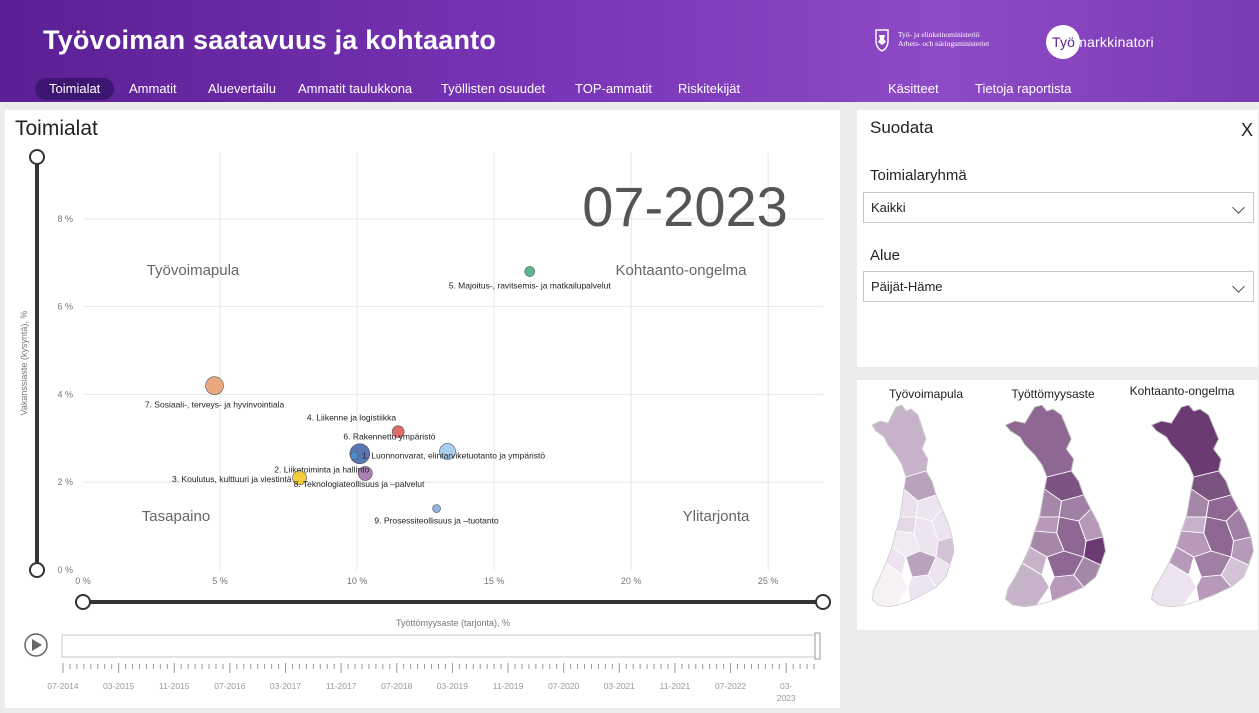 The height and width of the screenshot is (713, 1259). What do you see at coordinates (1182, 391) in the screenshot?
I see `map-title-kohtaanto-ongelma: Kohtaanto-ongelma` at bounding box center [1182, 391].